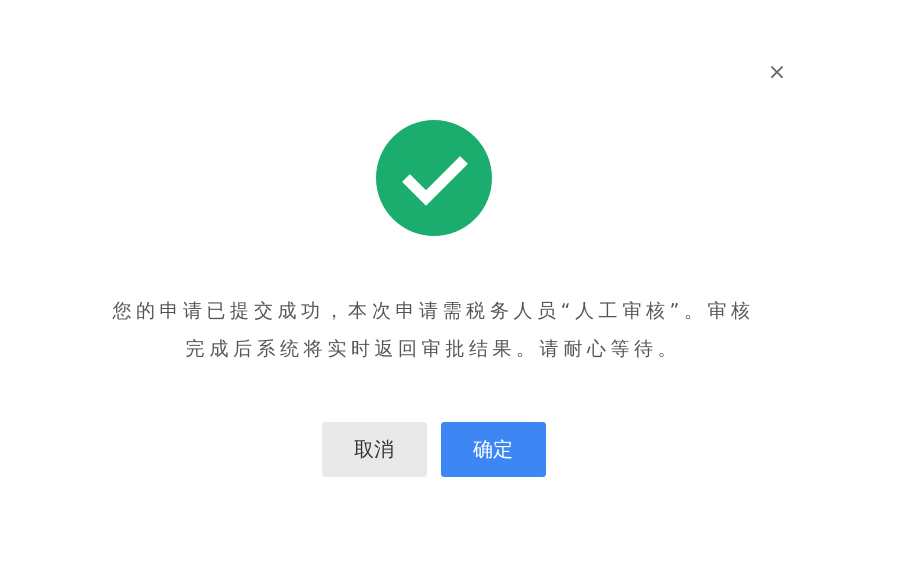  What do you see at coordinates (433, 330) in the screenshot?
I see `success-message: 您的申请已提交成功，本次申请需税务人员“人工审核”。审核完成后系统将实时返回审批结果。请耐心等待。` at bounding box center [433, 330].